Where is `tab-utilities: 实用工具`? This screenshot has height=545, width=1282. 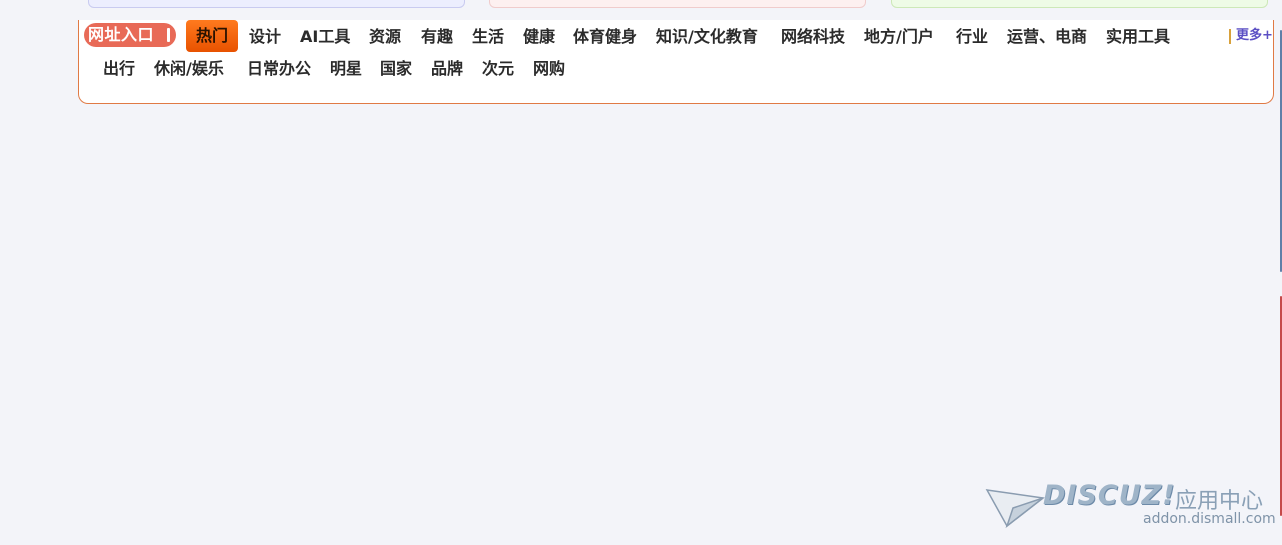 tab-utilities: 实用工具 is located at coordinates (1138, 37).